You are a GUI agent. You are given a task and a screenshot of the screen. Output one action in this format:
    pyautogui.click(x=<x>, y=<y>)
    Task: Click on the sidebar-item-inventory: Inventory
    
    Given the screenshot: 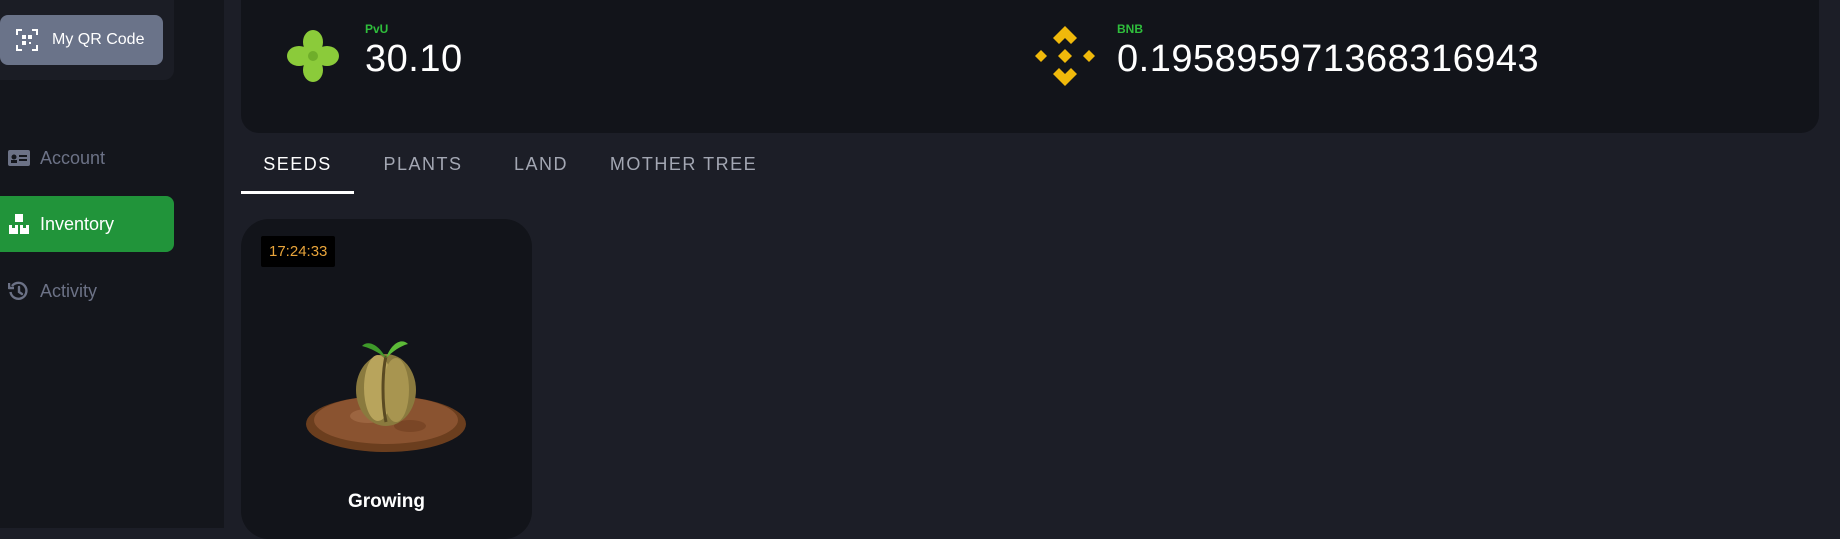 What is the action you would take?
    pyautogui.click(x=87, y=224)
    